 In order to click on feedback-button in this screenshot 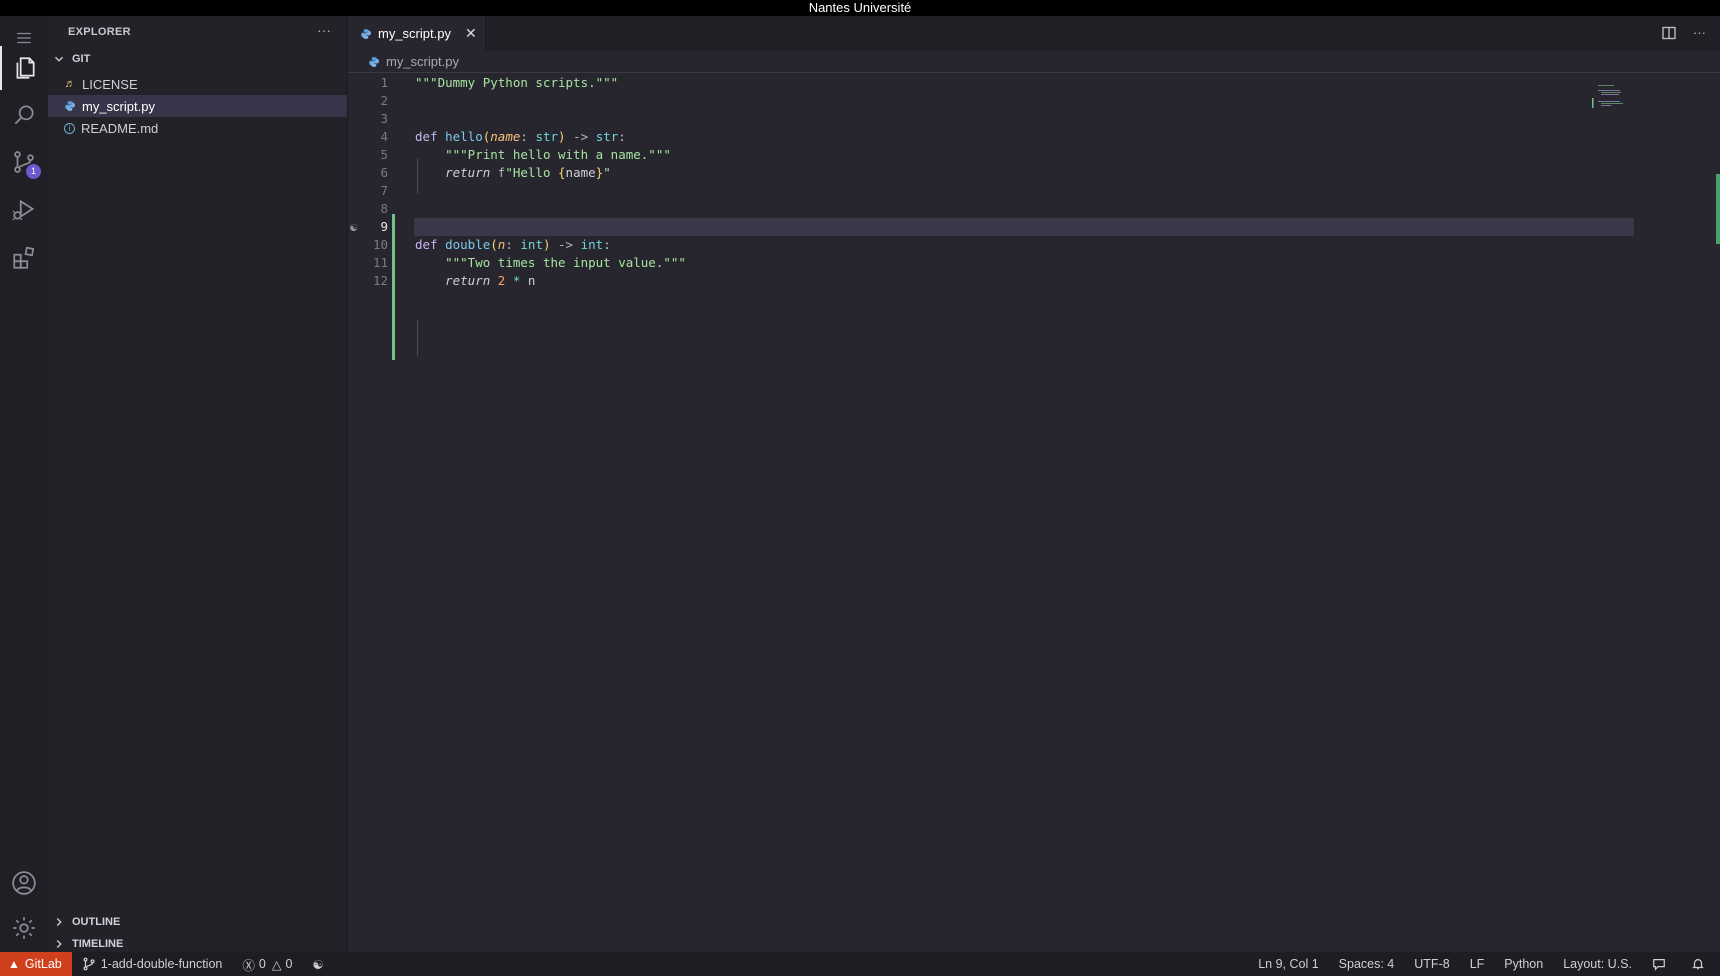, I will do `click(1661, 964)`.